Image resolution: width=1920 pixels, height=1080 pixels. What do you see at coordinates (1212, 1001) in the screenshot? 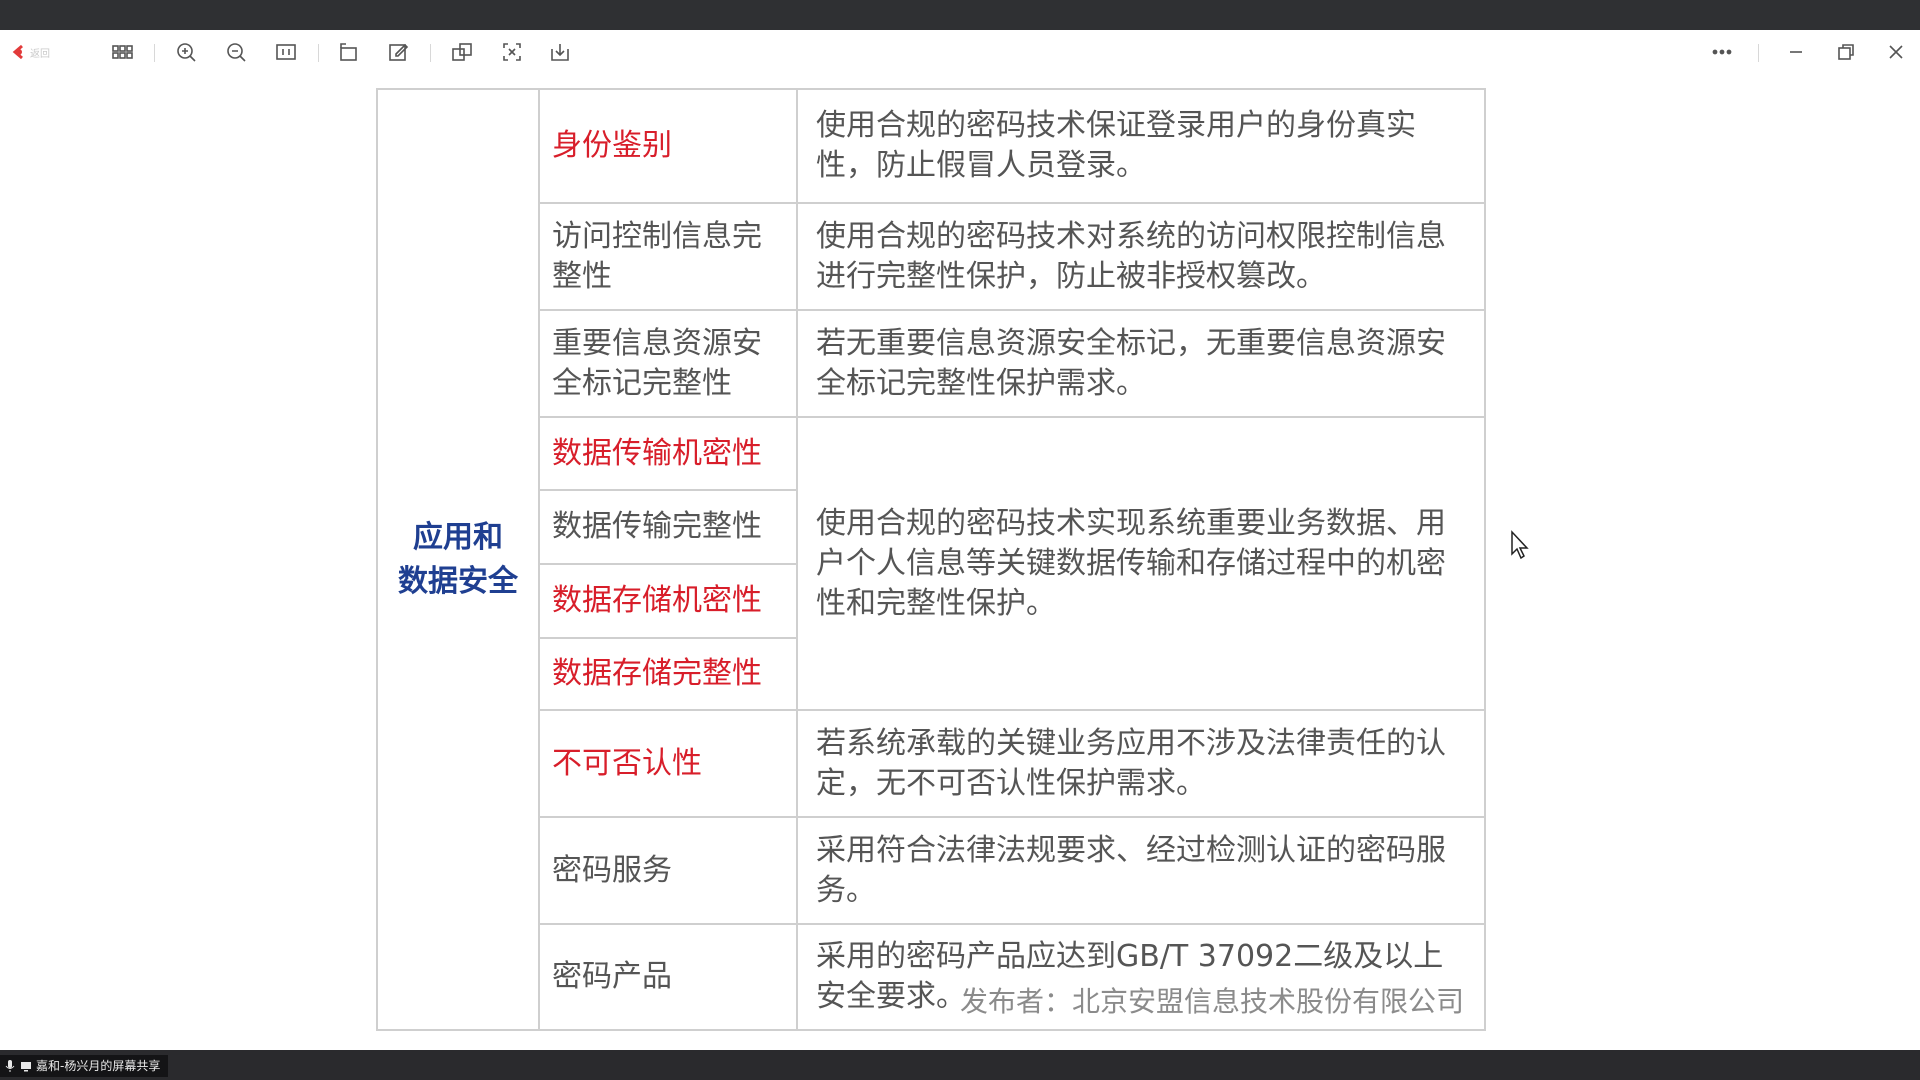
I see `publisher-watermark: 发布者：北京安盟信息技术股份有限公司` at bounding box center [1212, 1001].